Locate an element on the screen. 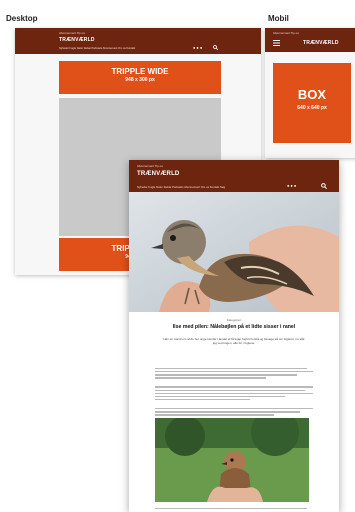 Image resolution: width=355 pixels, height=512 pixels. desktop-label: Desktop is located at coordinates (22, 18).